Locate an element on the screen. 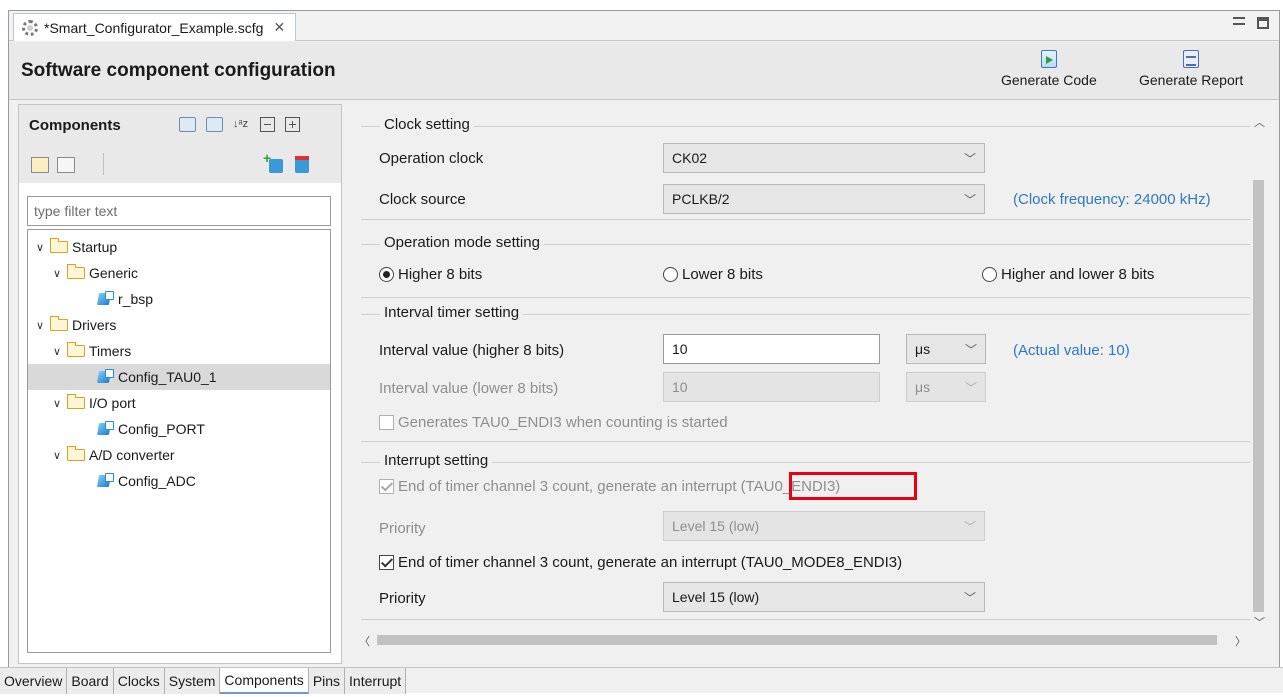 This screenshot has height=697, width=1283. tree-item-r-bsp: r_bsp is located at coordinates (179, 299).